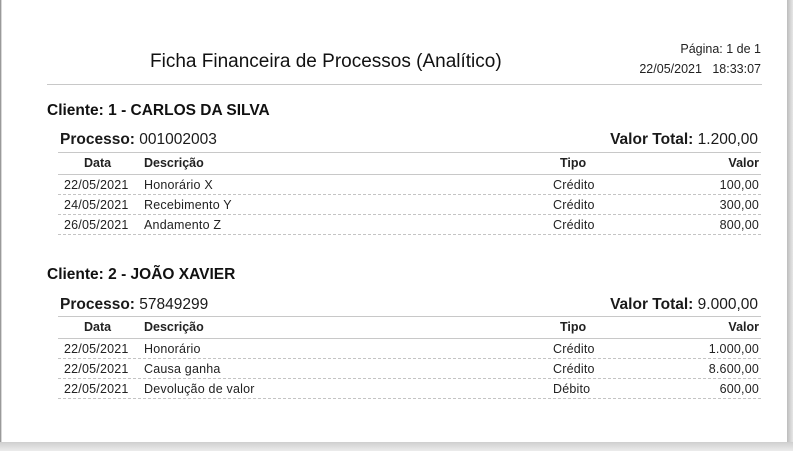  I want to click on process-line: Processo: 57849299, so click(134, 305).